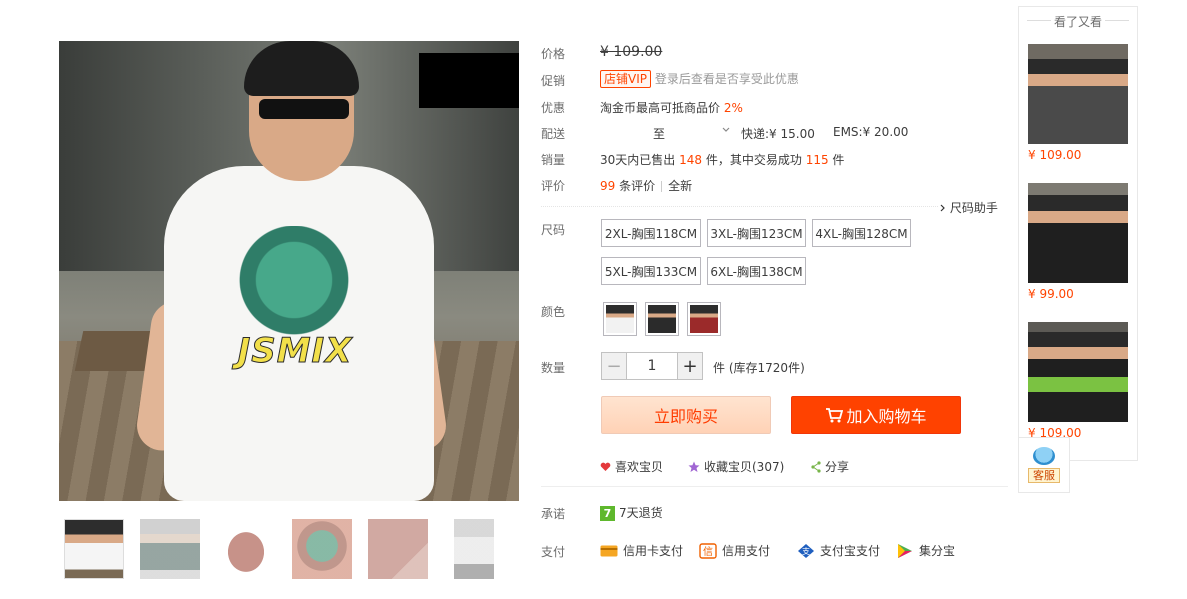 Image resolution: width=1187 pixels, height=599 pixels. I want to click on customer-service-label: 客服, so click(1044, 475).